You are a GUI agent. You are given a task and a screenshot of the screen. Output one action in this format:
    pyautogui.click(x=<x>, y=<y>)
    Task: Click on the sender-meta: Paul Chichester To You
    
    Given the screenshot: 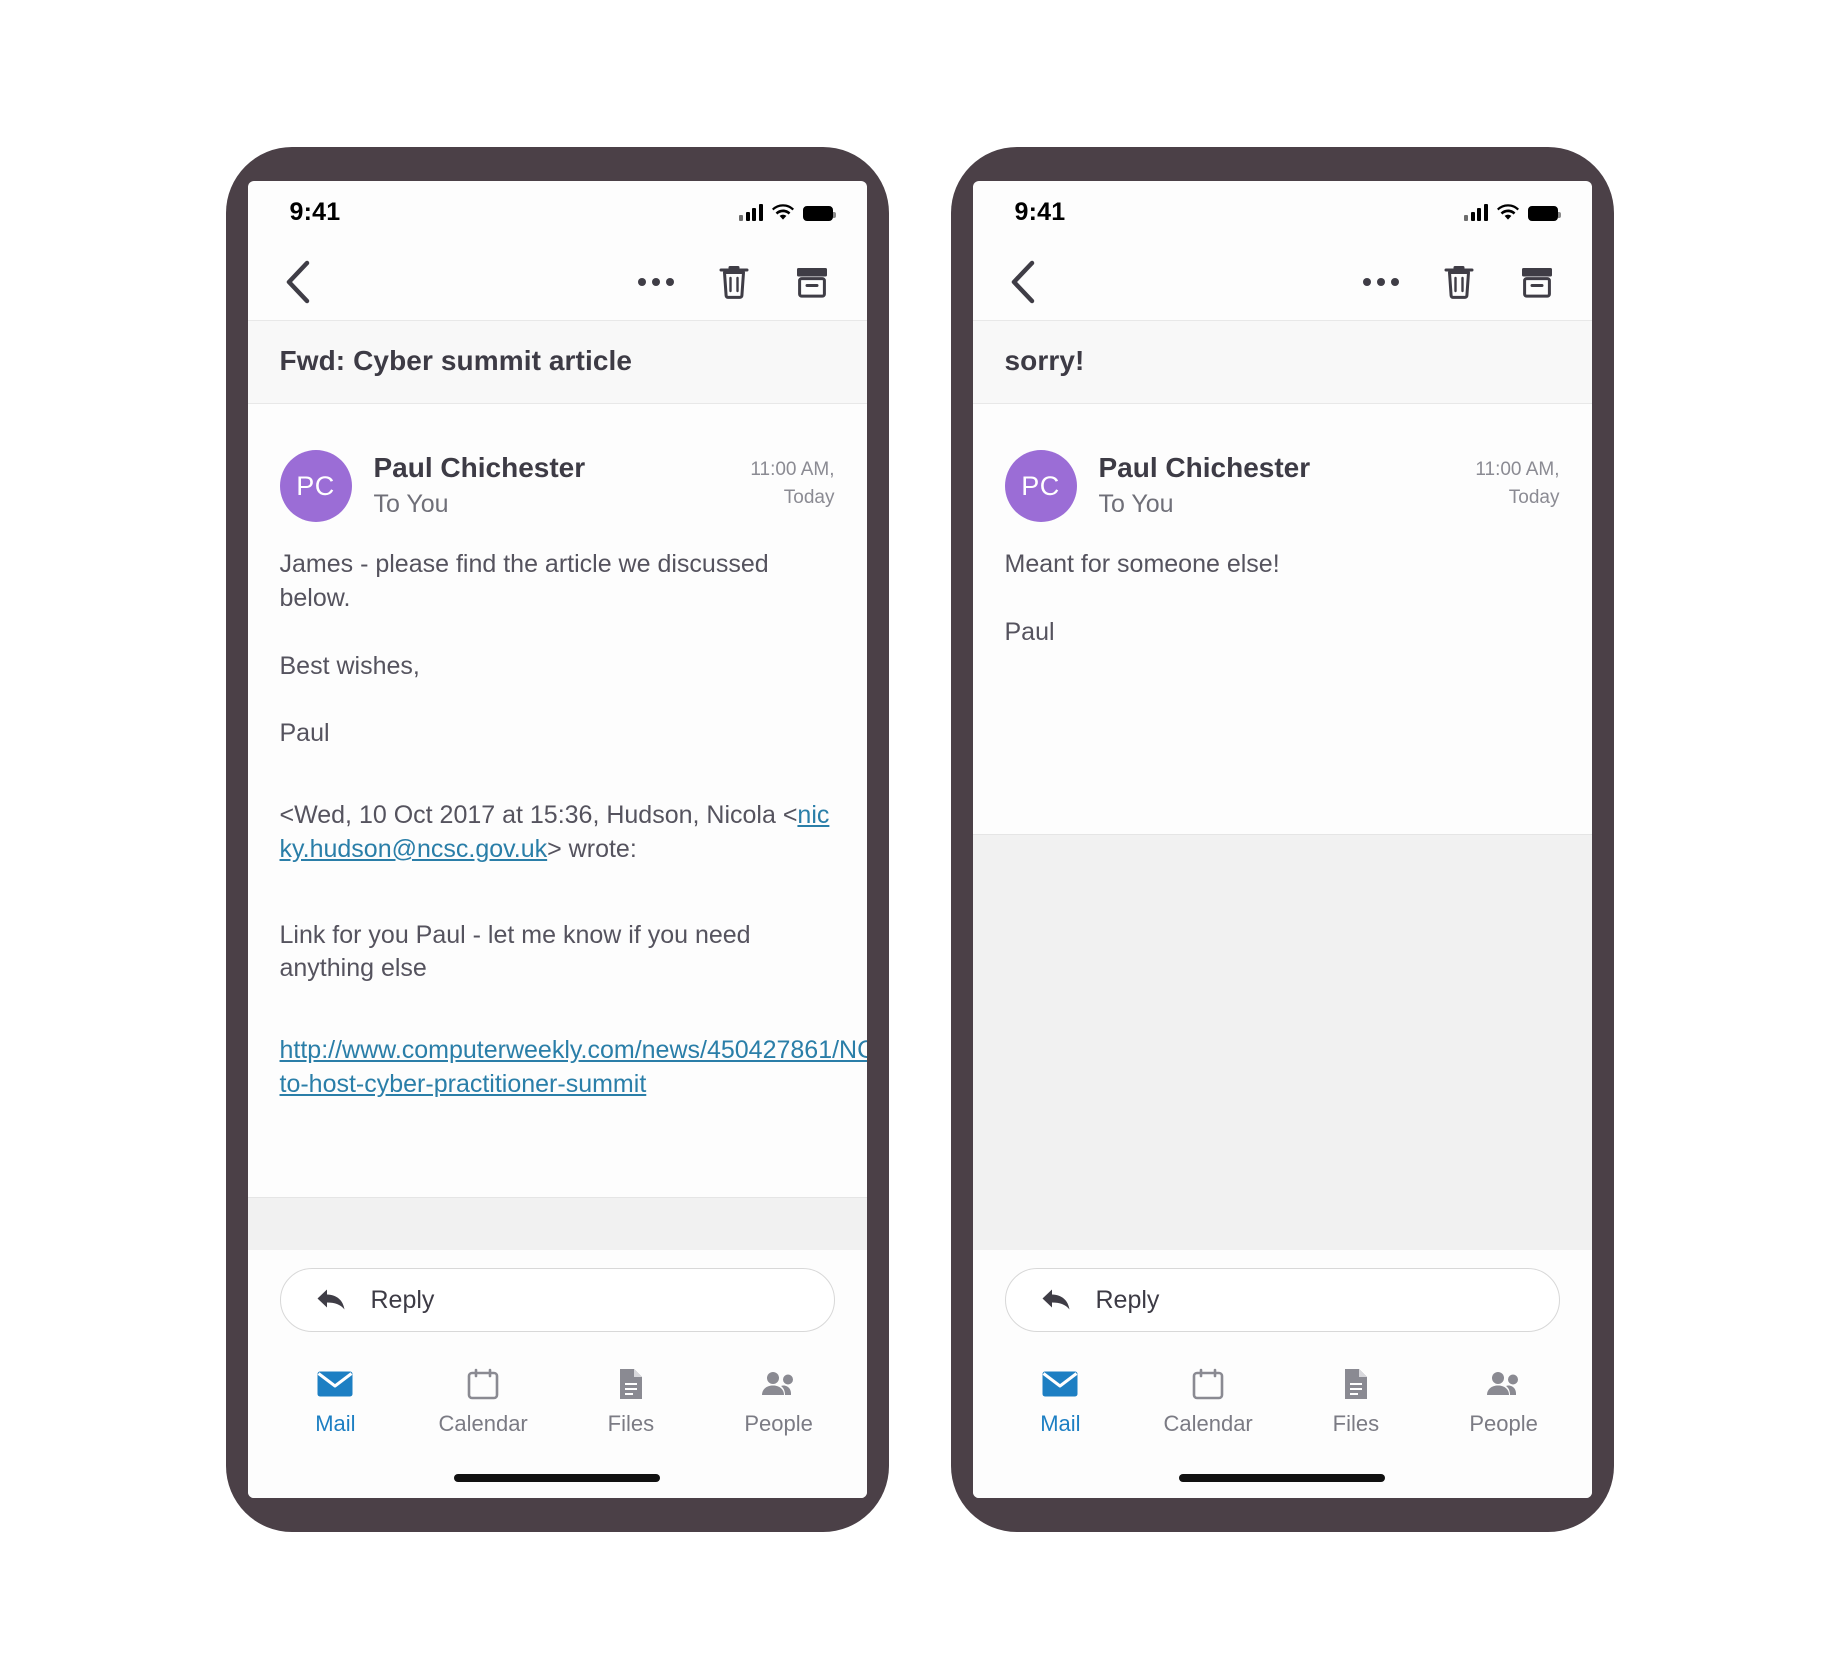 What is the action you would take?
    pyautogui.click(x=1287, y=485)
    